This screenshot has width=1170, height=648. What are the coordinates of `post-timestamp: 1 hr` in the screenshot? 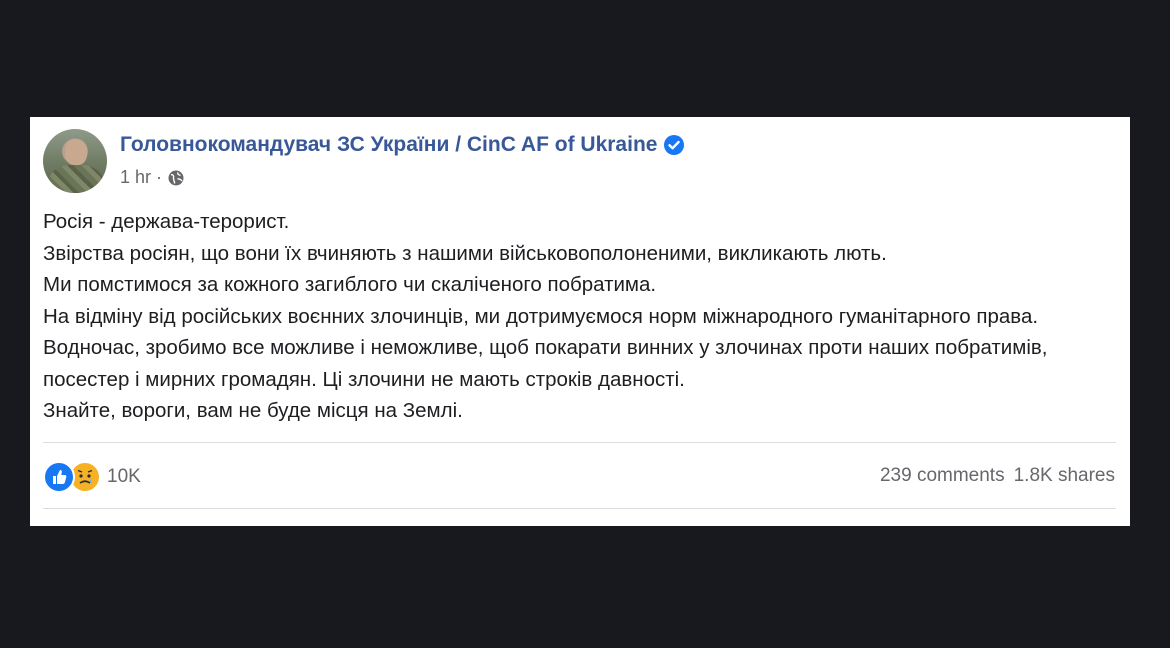 It's located at (135, 177).